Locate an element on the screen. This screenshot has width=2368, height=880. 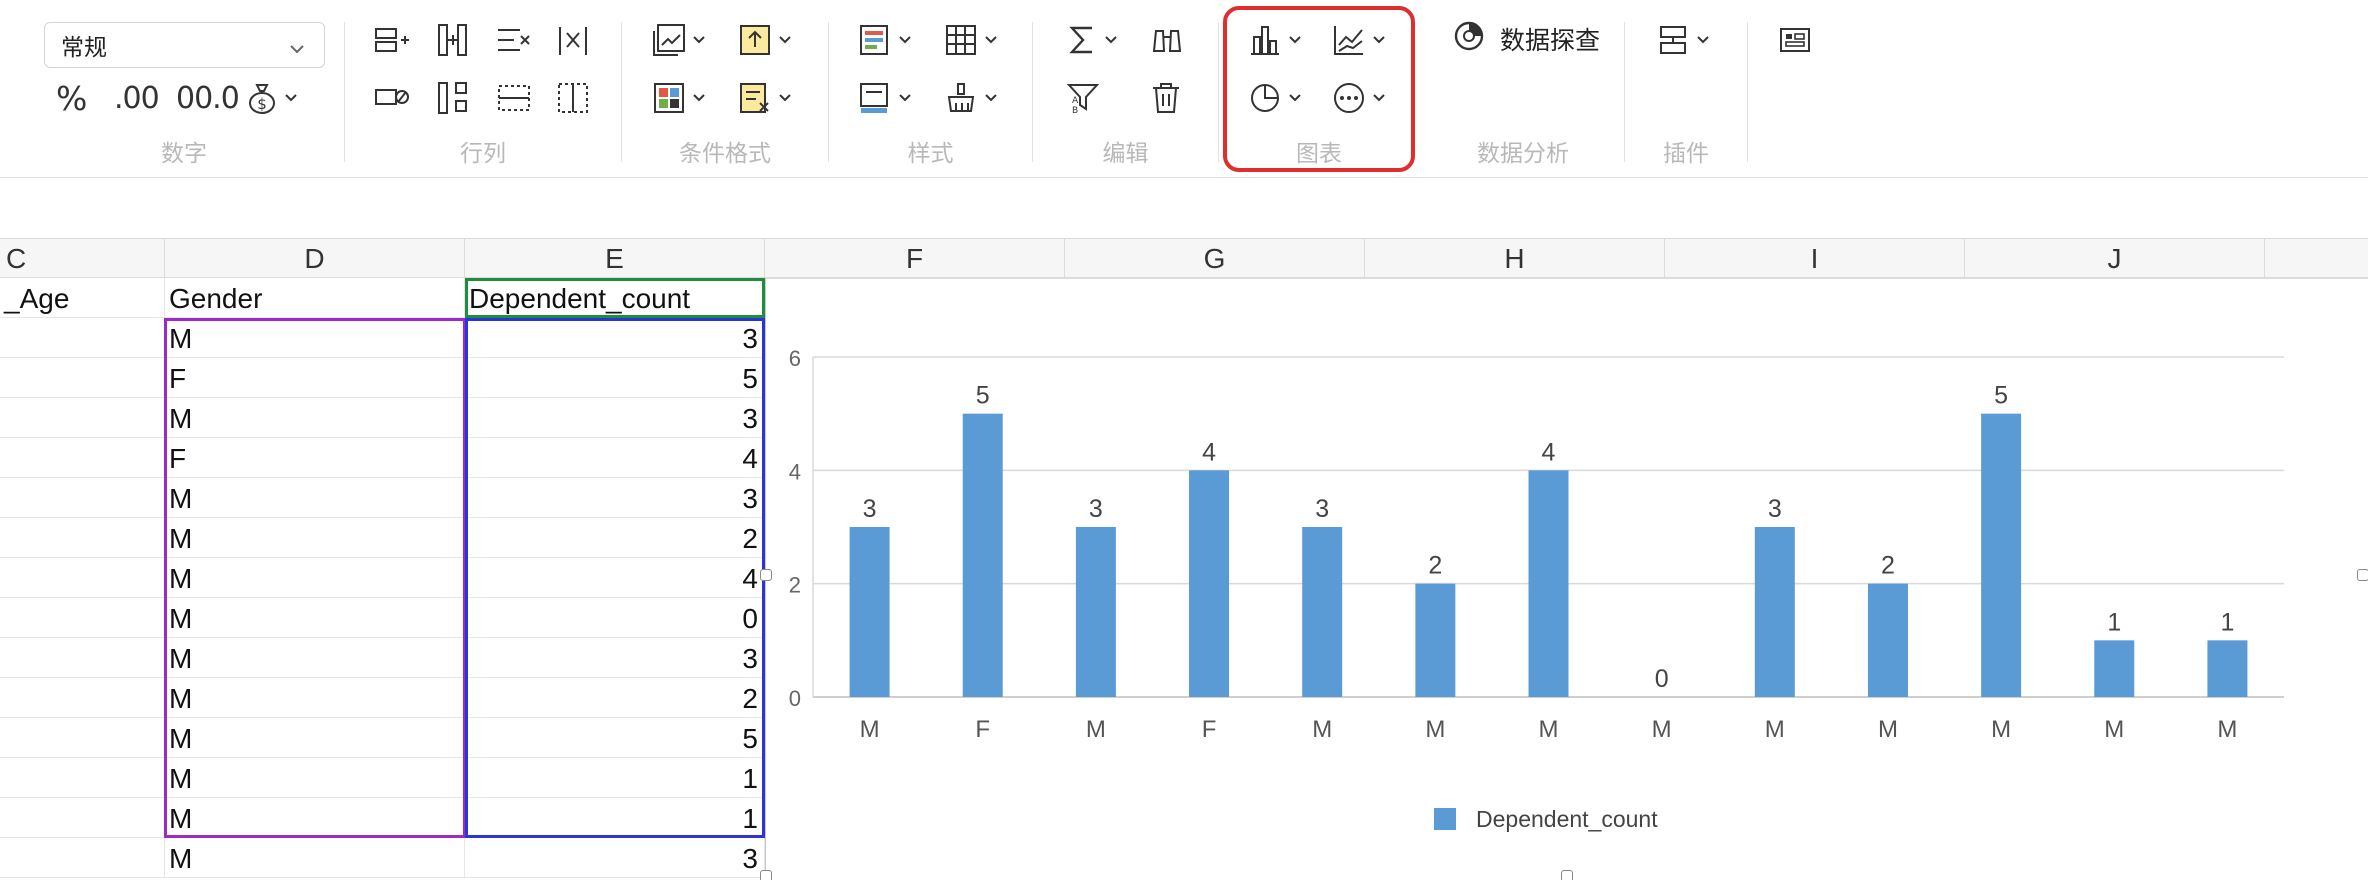
column-header-f: F is located at coordinates (915, 259).